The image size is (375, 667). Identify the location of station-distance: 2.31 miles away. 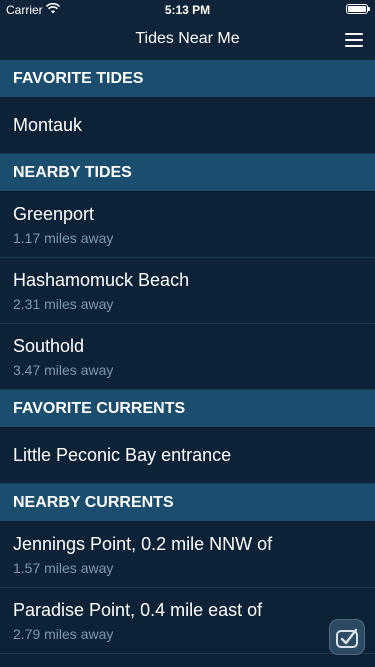
(63, 304).